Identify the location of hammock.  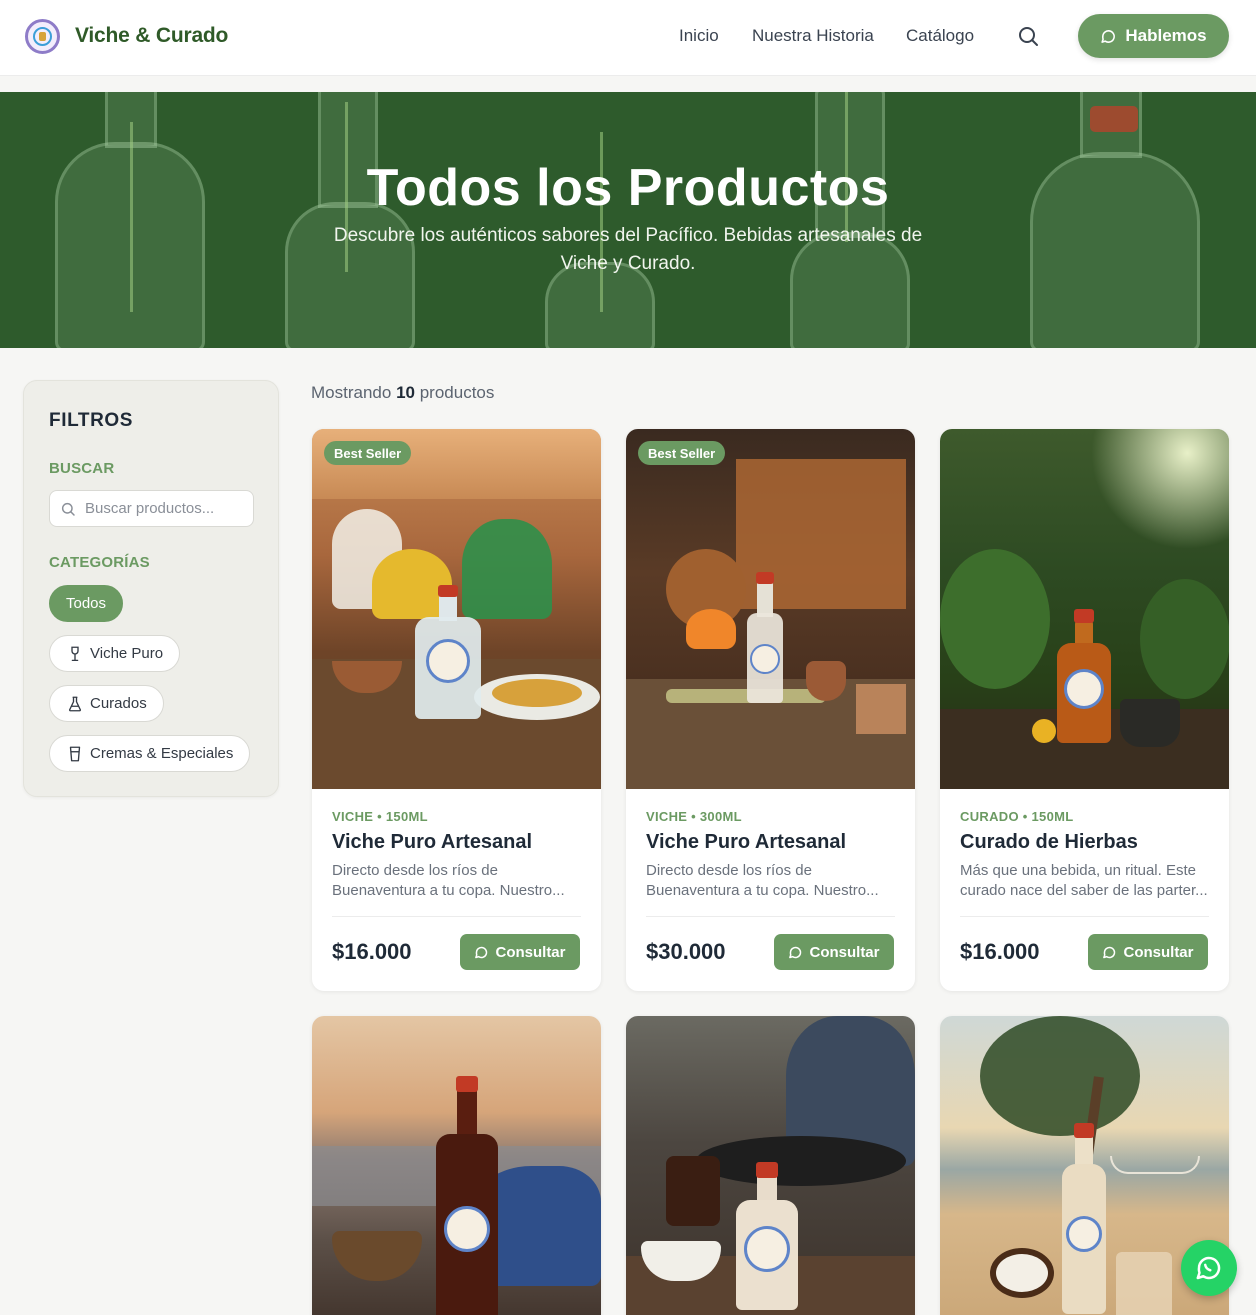
(1155, 1165).